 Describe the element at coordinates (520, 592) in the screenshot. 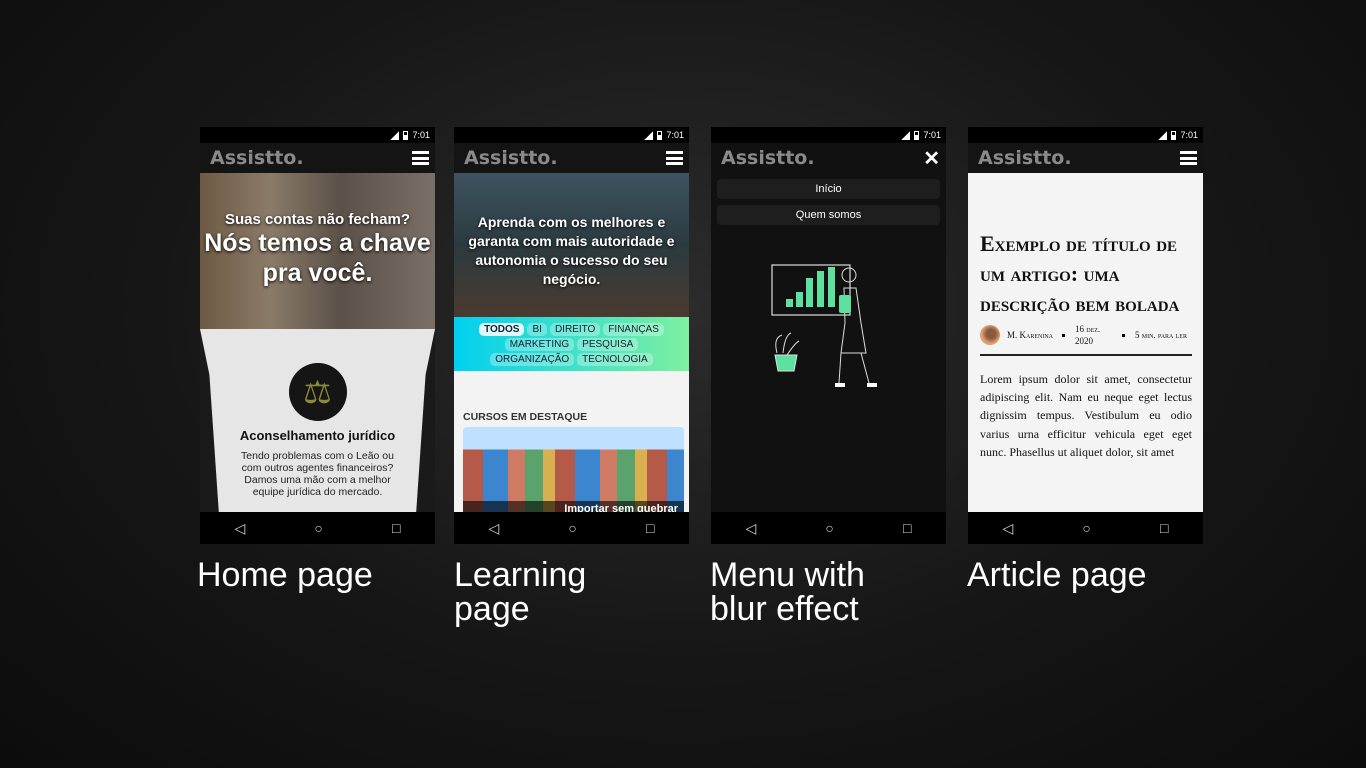

I see `caption-learning: Learning page` at that location.